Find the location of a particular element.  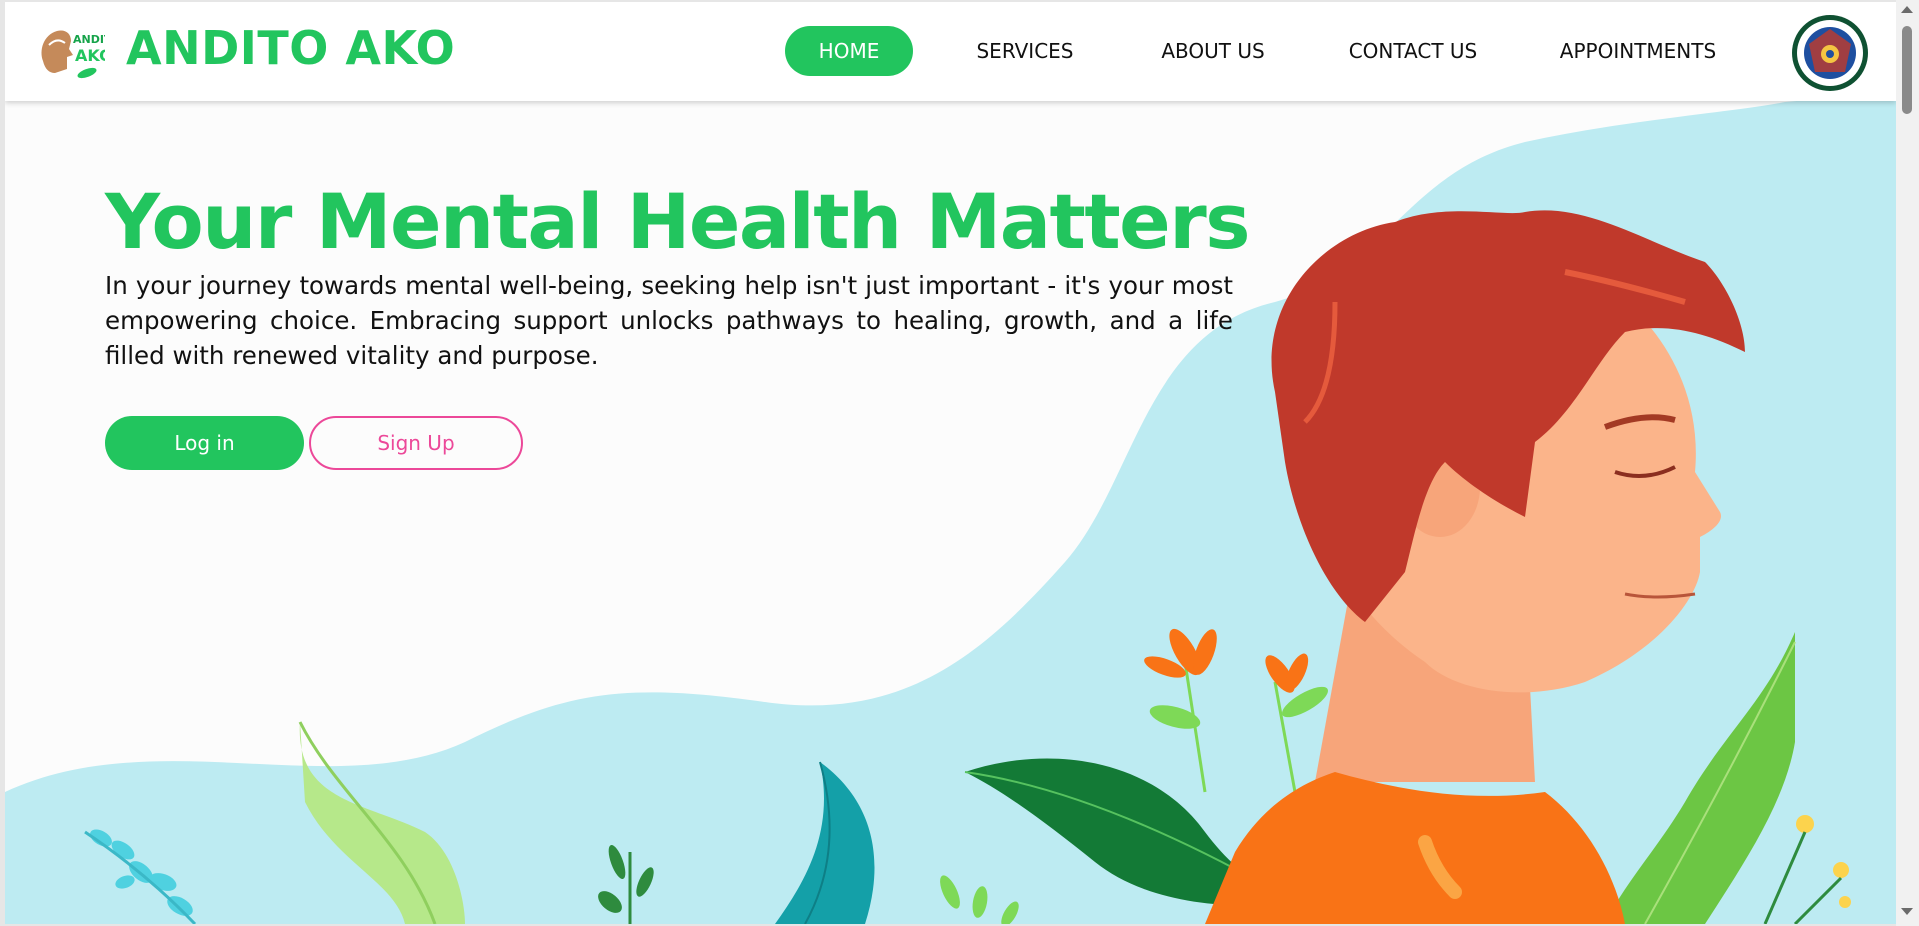

university-seal-icon is located at coordinates (1830, 53).